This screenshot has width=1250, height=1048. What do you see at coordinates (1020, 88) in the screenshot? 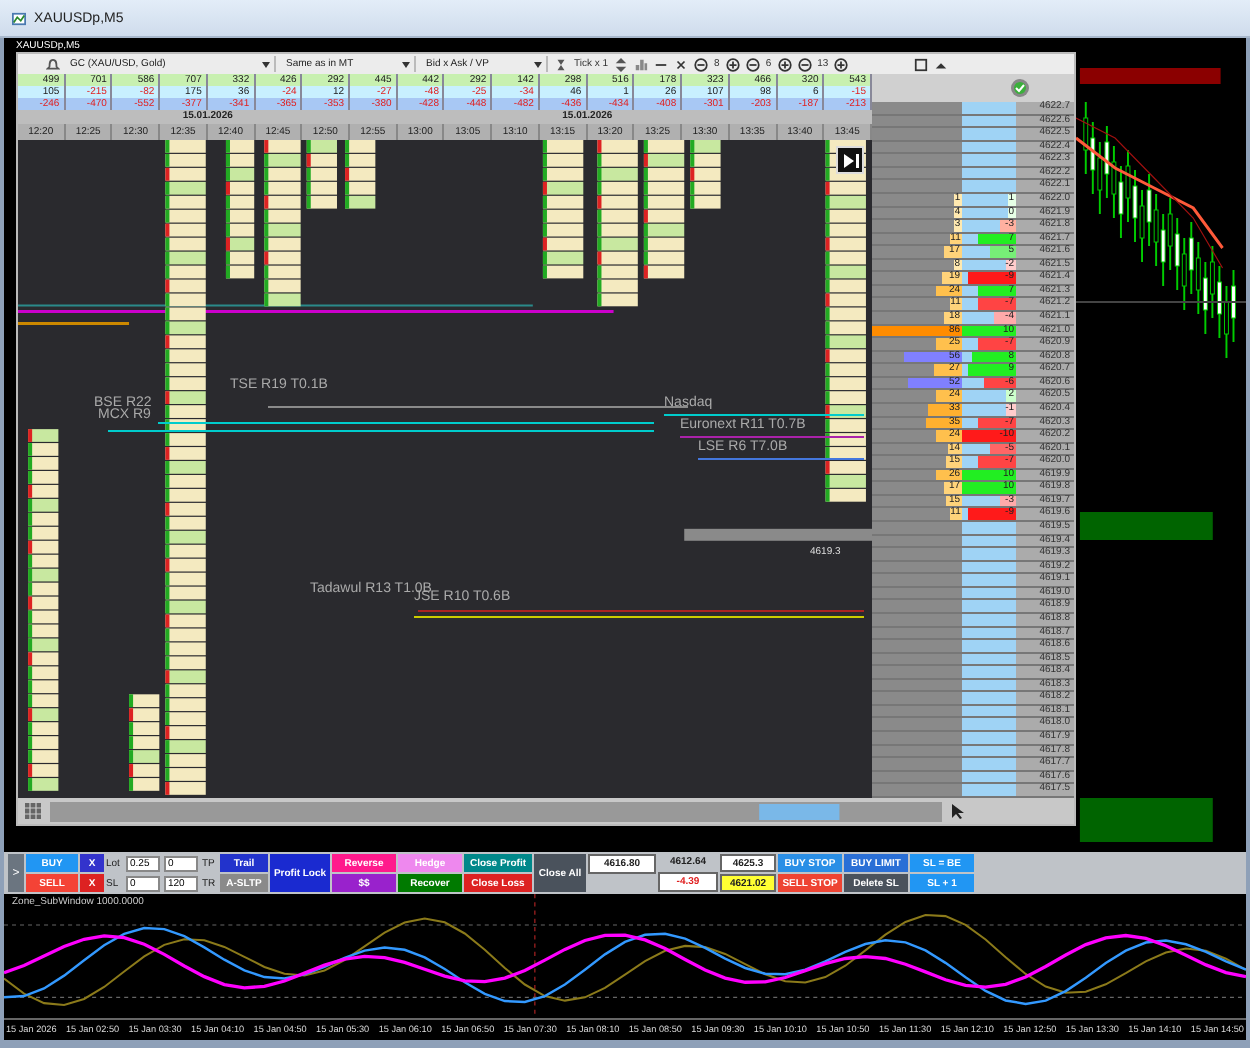
I see `check-circle-icon` at bounding box center [1020, 88].